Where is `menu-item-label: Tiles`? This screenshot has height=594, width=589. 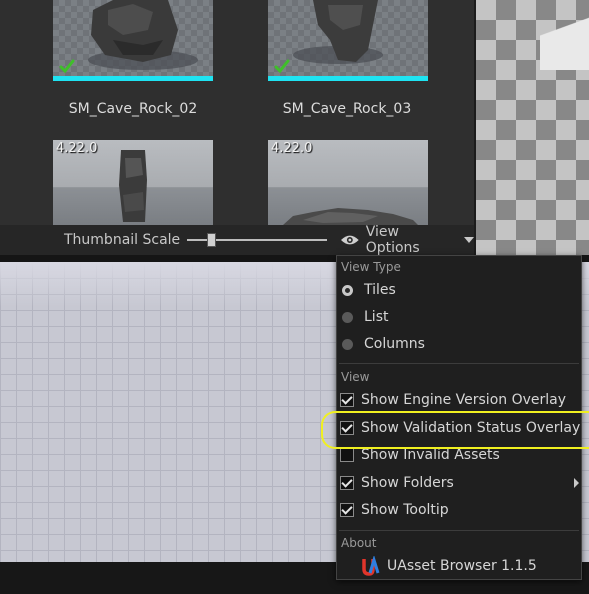
menu-item-label: Tiles is located at coordinates (380, 290).